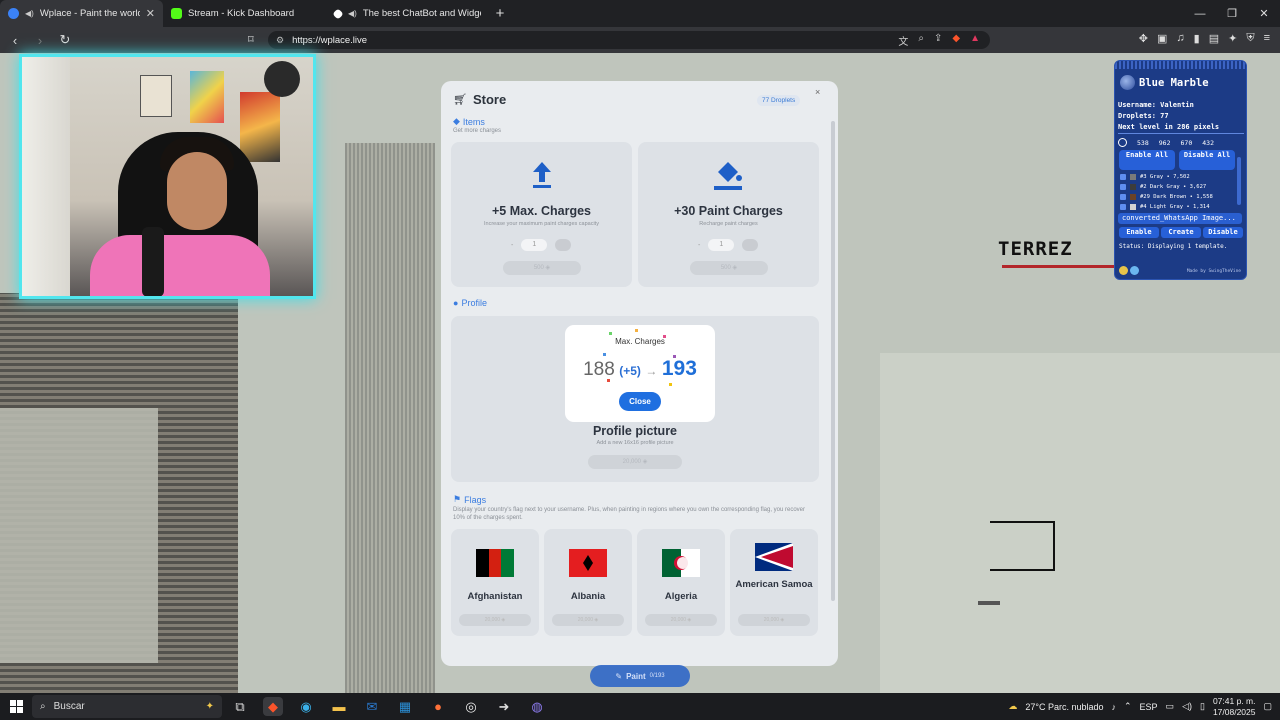 The image size is (1280, 720). Describe the element at coordinates (1165, 207) in the screenshot. I see `color-row: #4 Light Gray • 1,314` at that location.